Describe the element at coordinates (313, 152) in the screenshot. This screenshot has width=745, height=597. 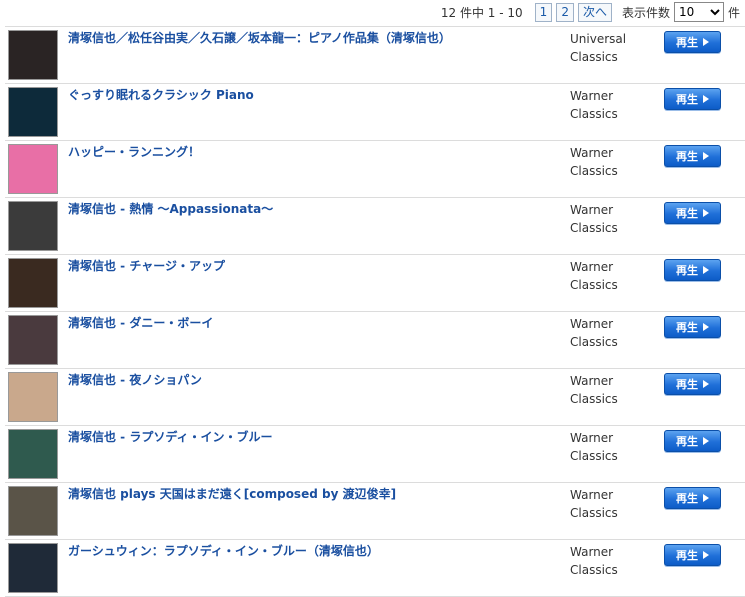
I see `album-title-link: ハッピー・ランニング！` at that location.